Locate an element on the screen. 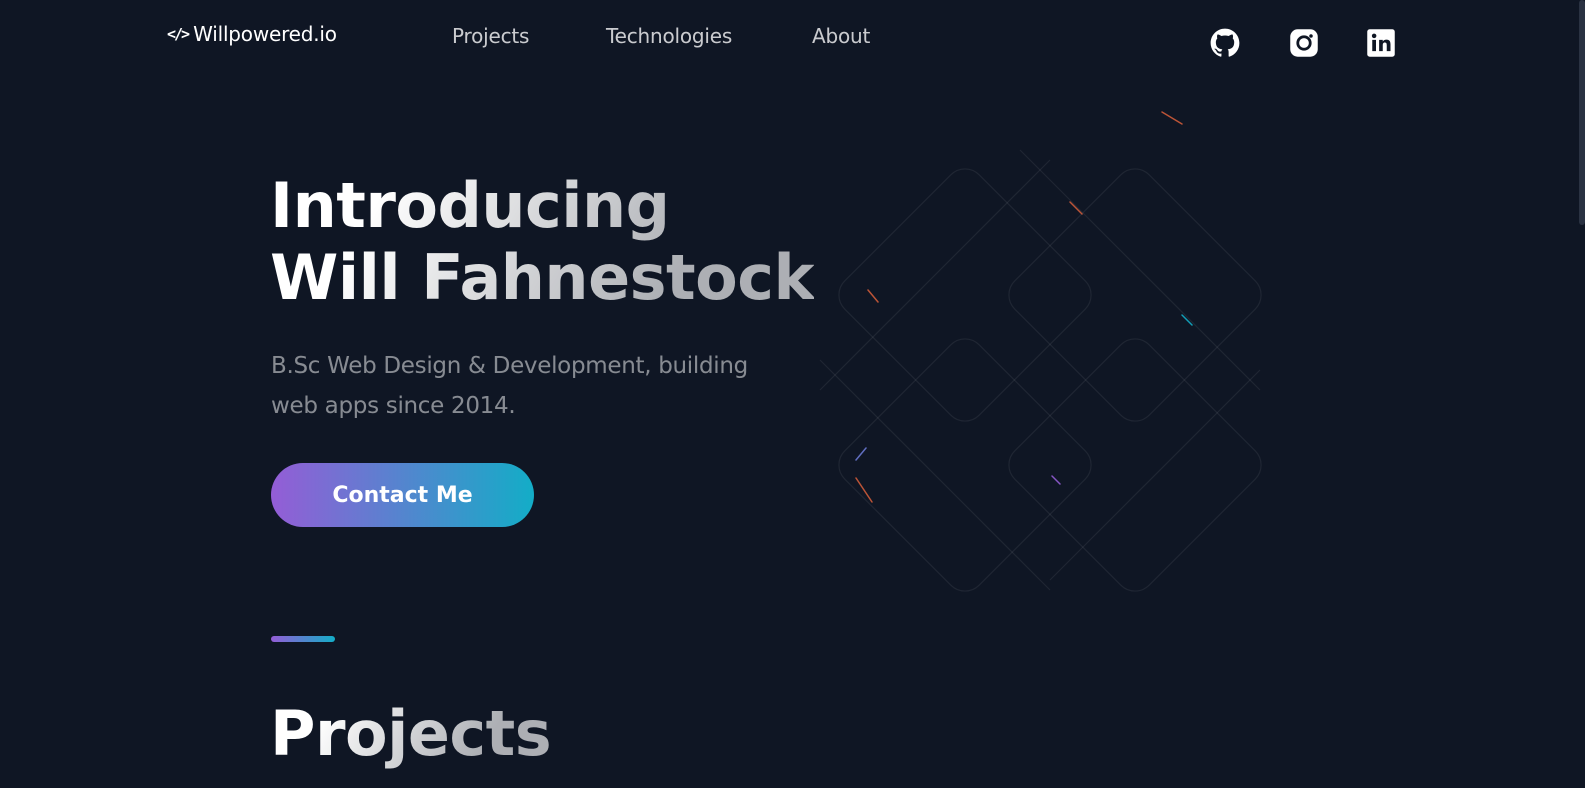  nav-link-about: About is located at coordinates (841, 36).